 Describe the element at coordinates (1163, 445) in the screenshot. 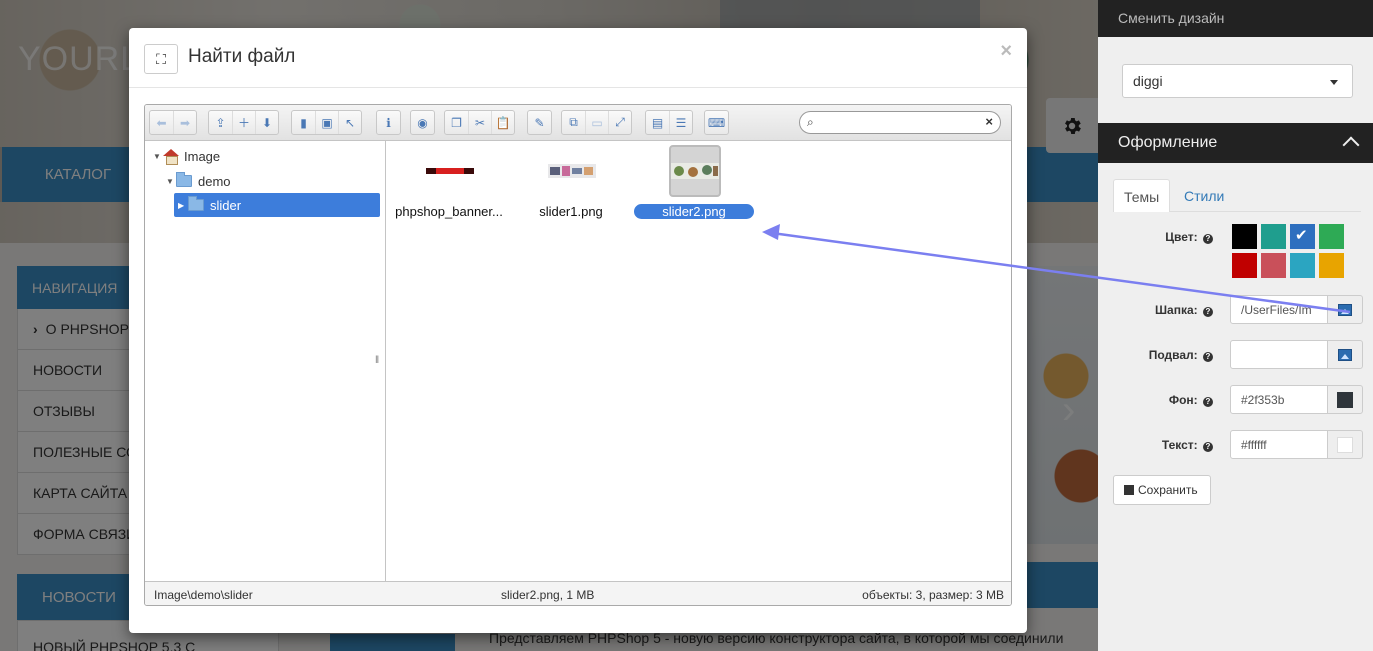

I see `text-label: Текст: ?` at that location.